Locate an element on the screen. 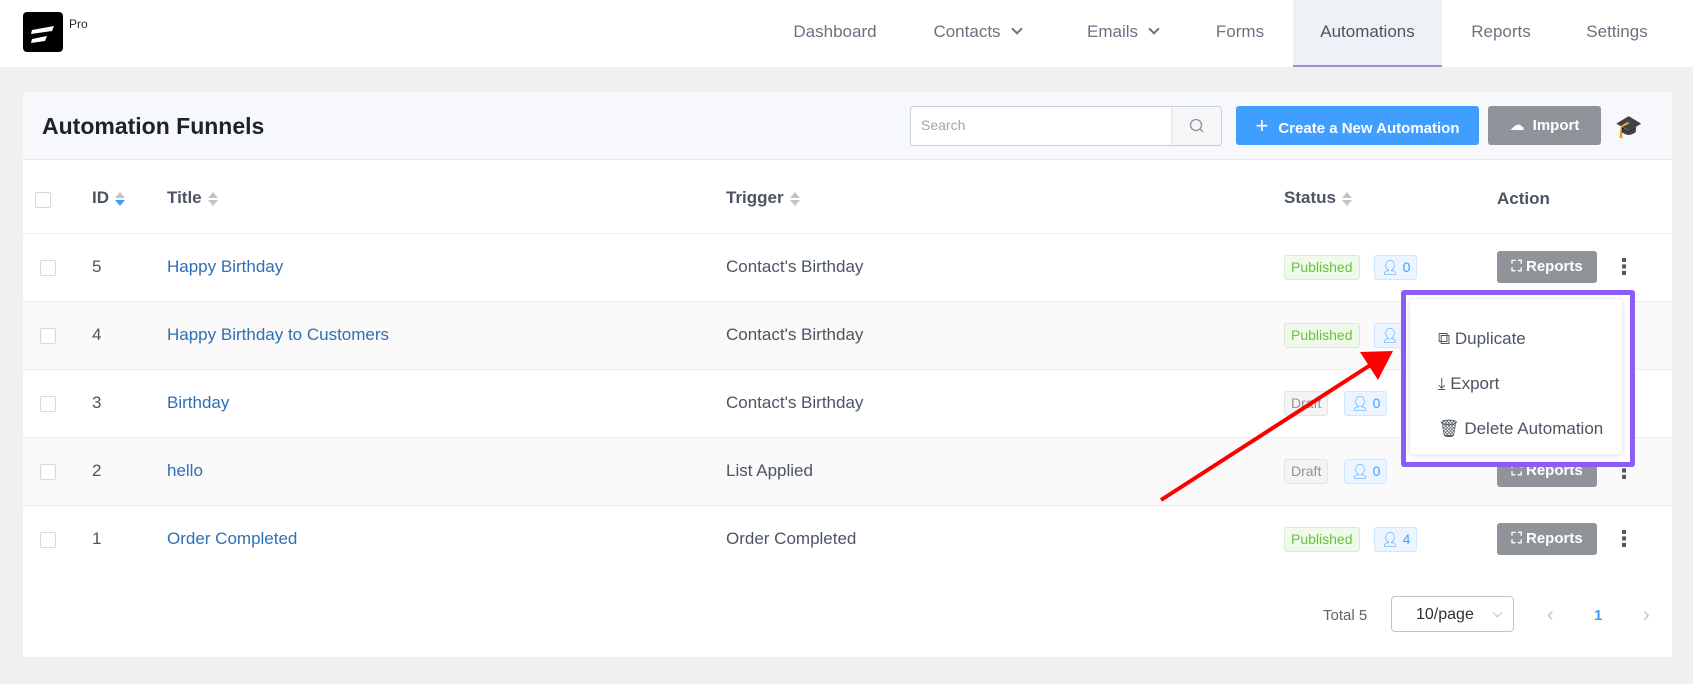 The height and width of the screenshot is (684, 1693). nav-label: Dashboard is located at coordinates (835, 31).